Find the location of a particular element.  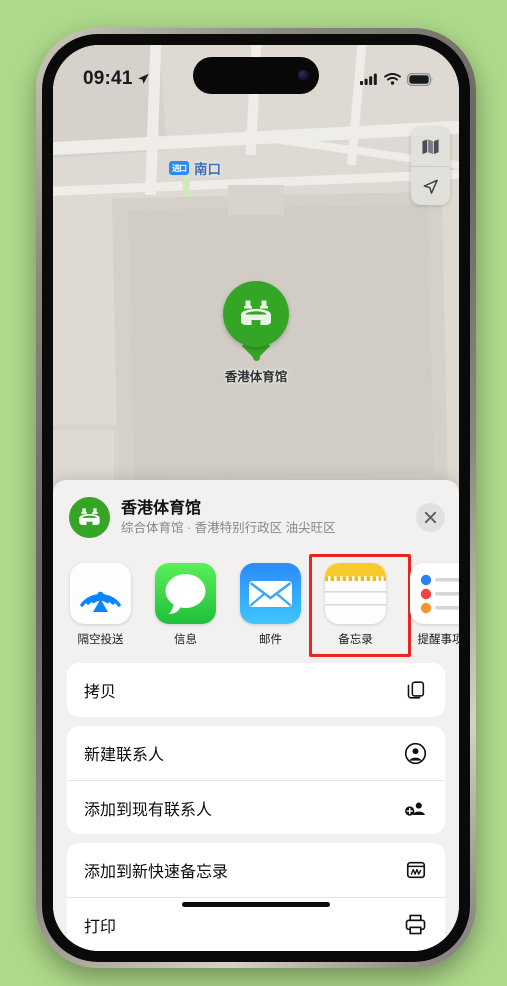

action-group: 添加到新快速备忘录 打印 is located at coordinates (256, 897).